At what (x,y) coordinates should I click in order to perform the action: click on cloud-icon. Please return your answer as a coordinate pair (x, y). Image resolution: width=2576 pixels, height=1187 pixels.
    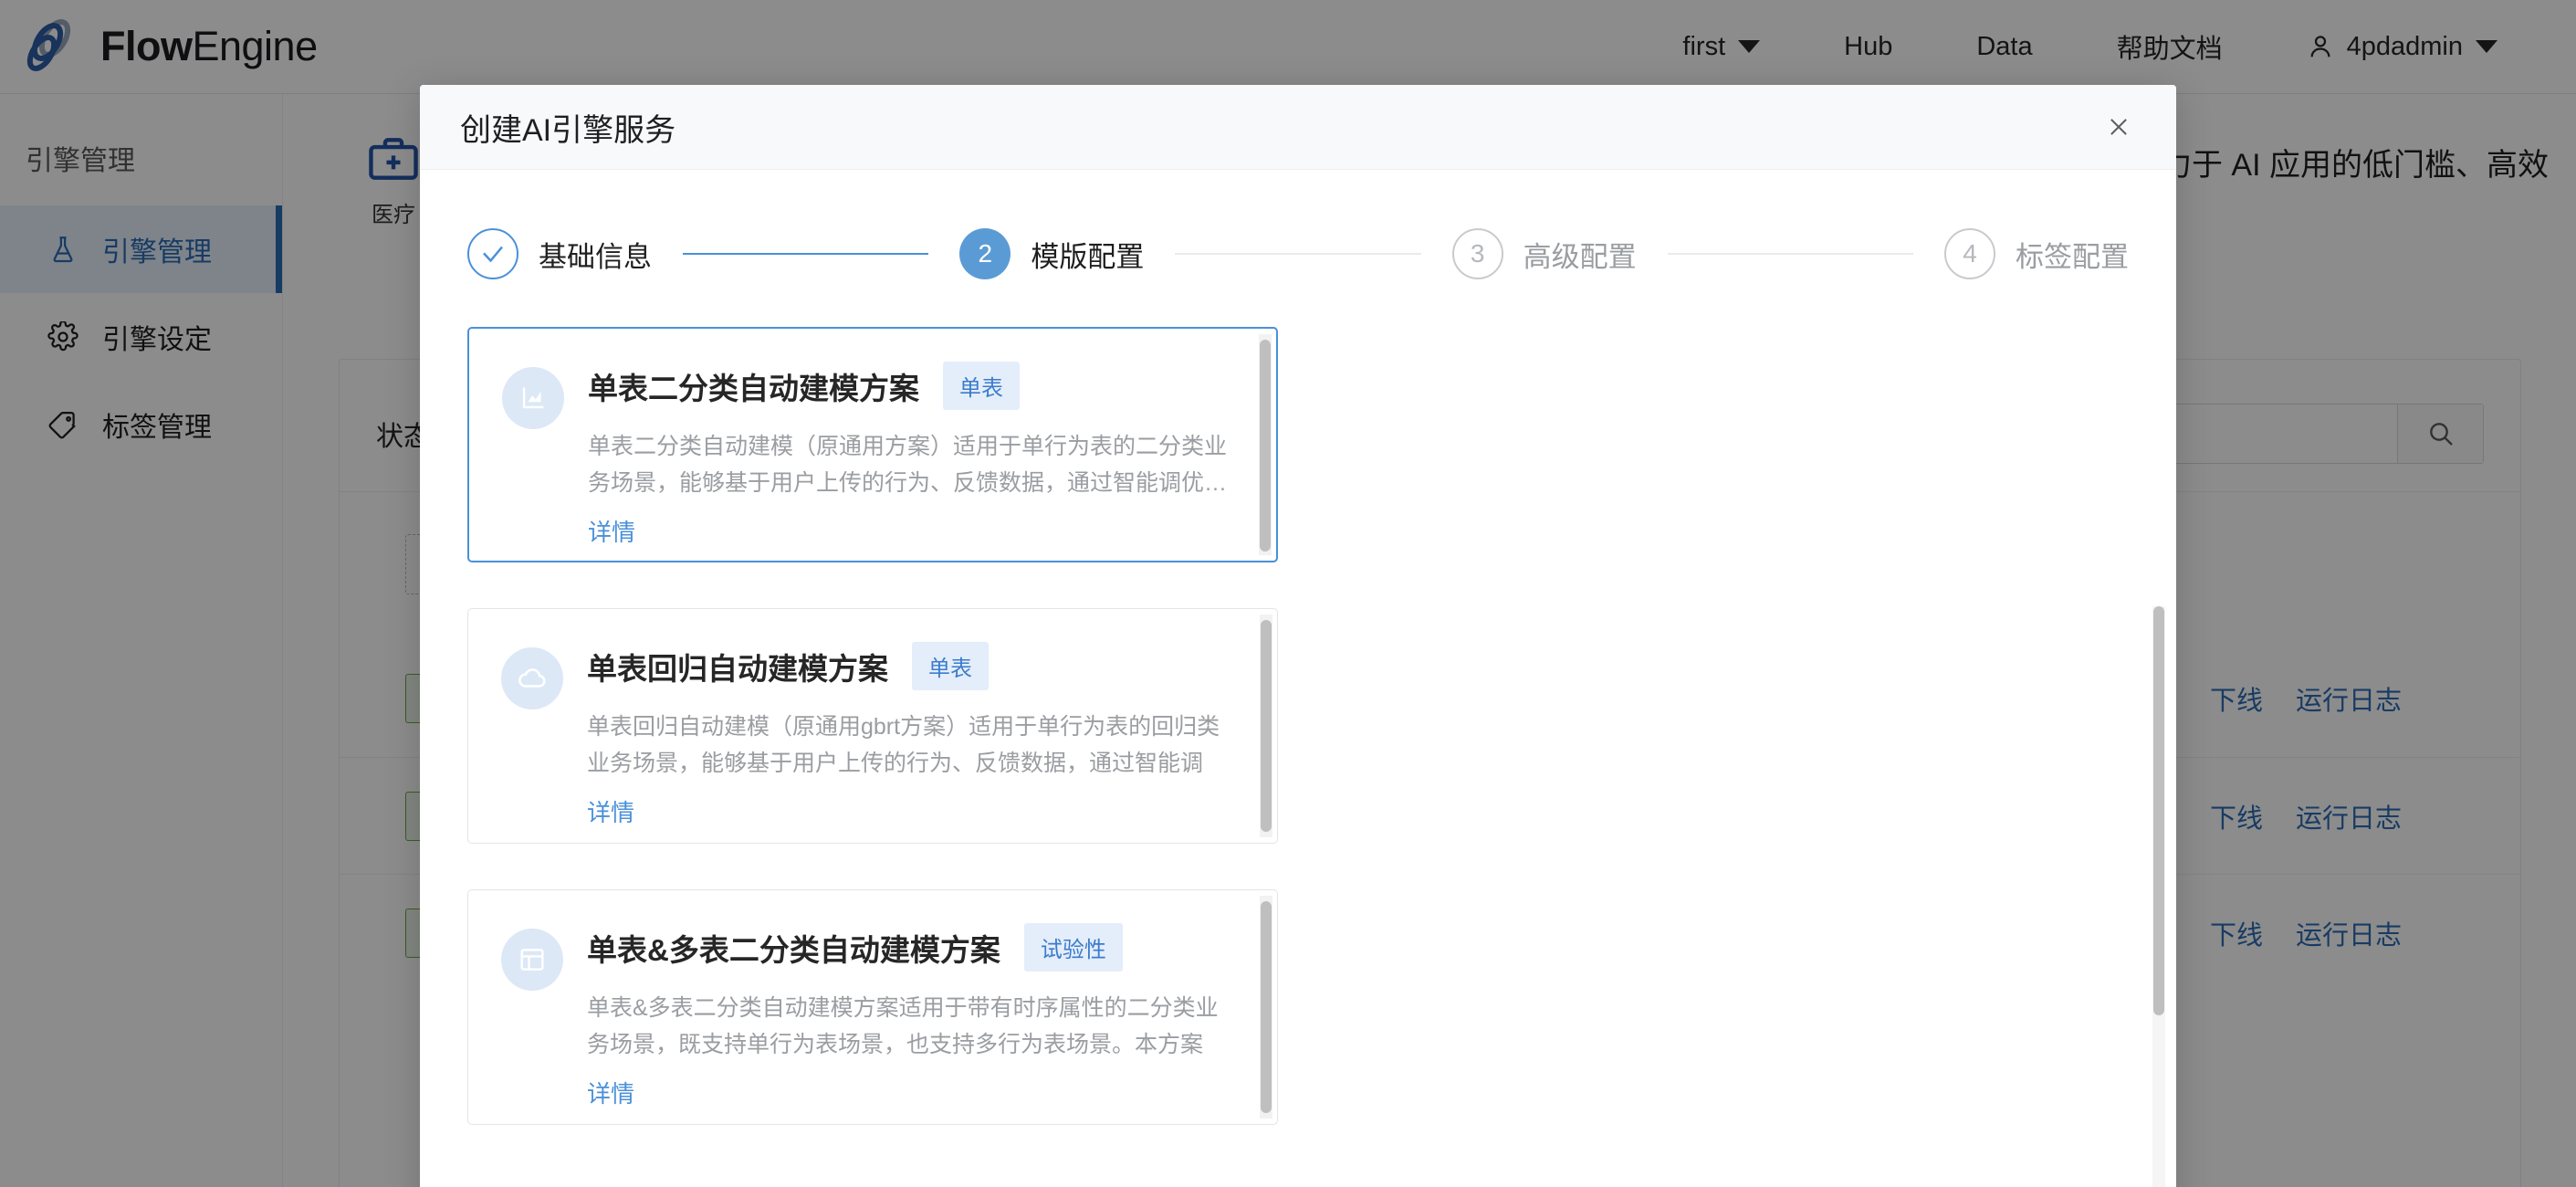
    Looking at the image, I should click on (532, 678).